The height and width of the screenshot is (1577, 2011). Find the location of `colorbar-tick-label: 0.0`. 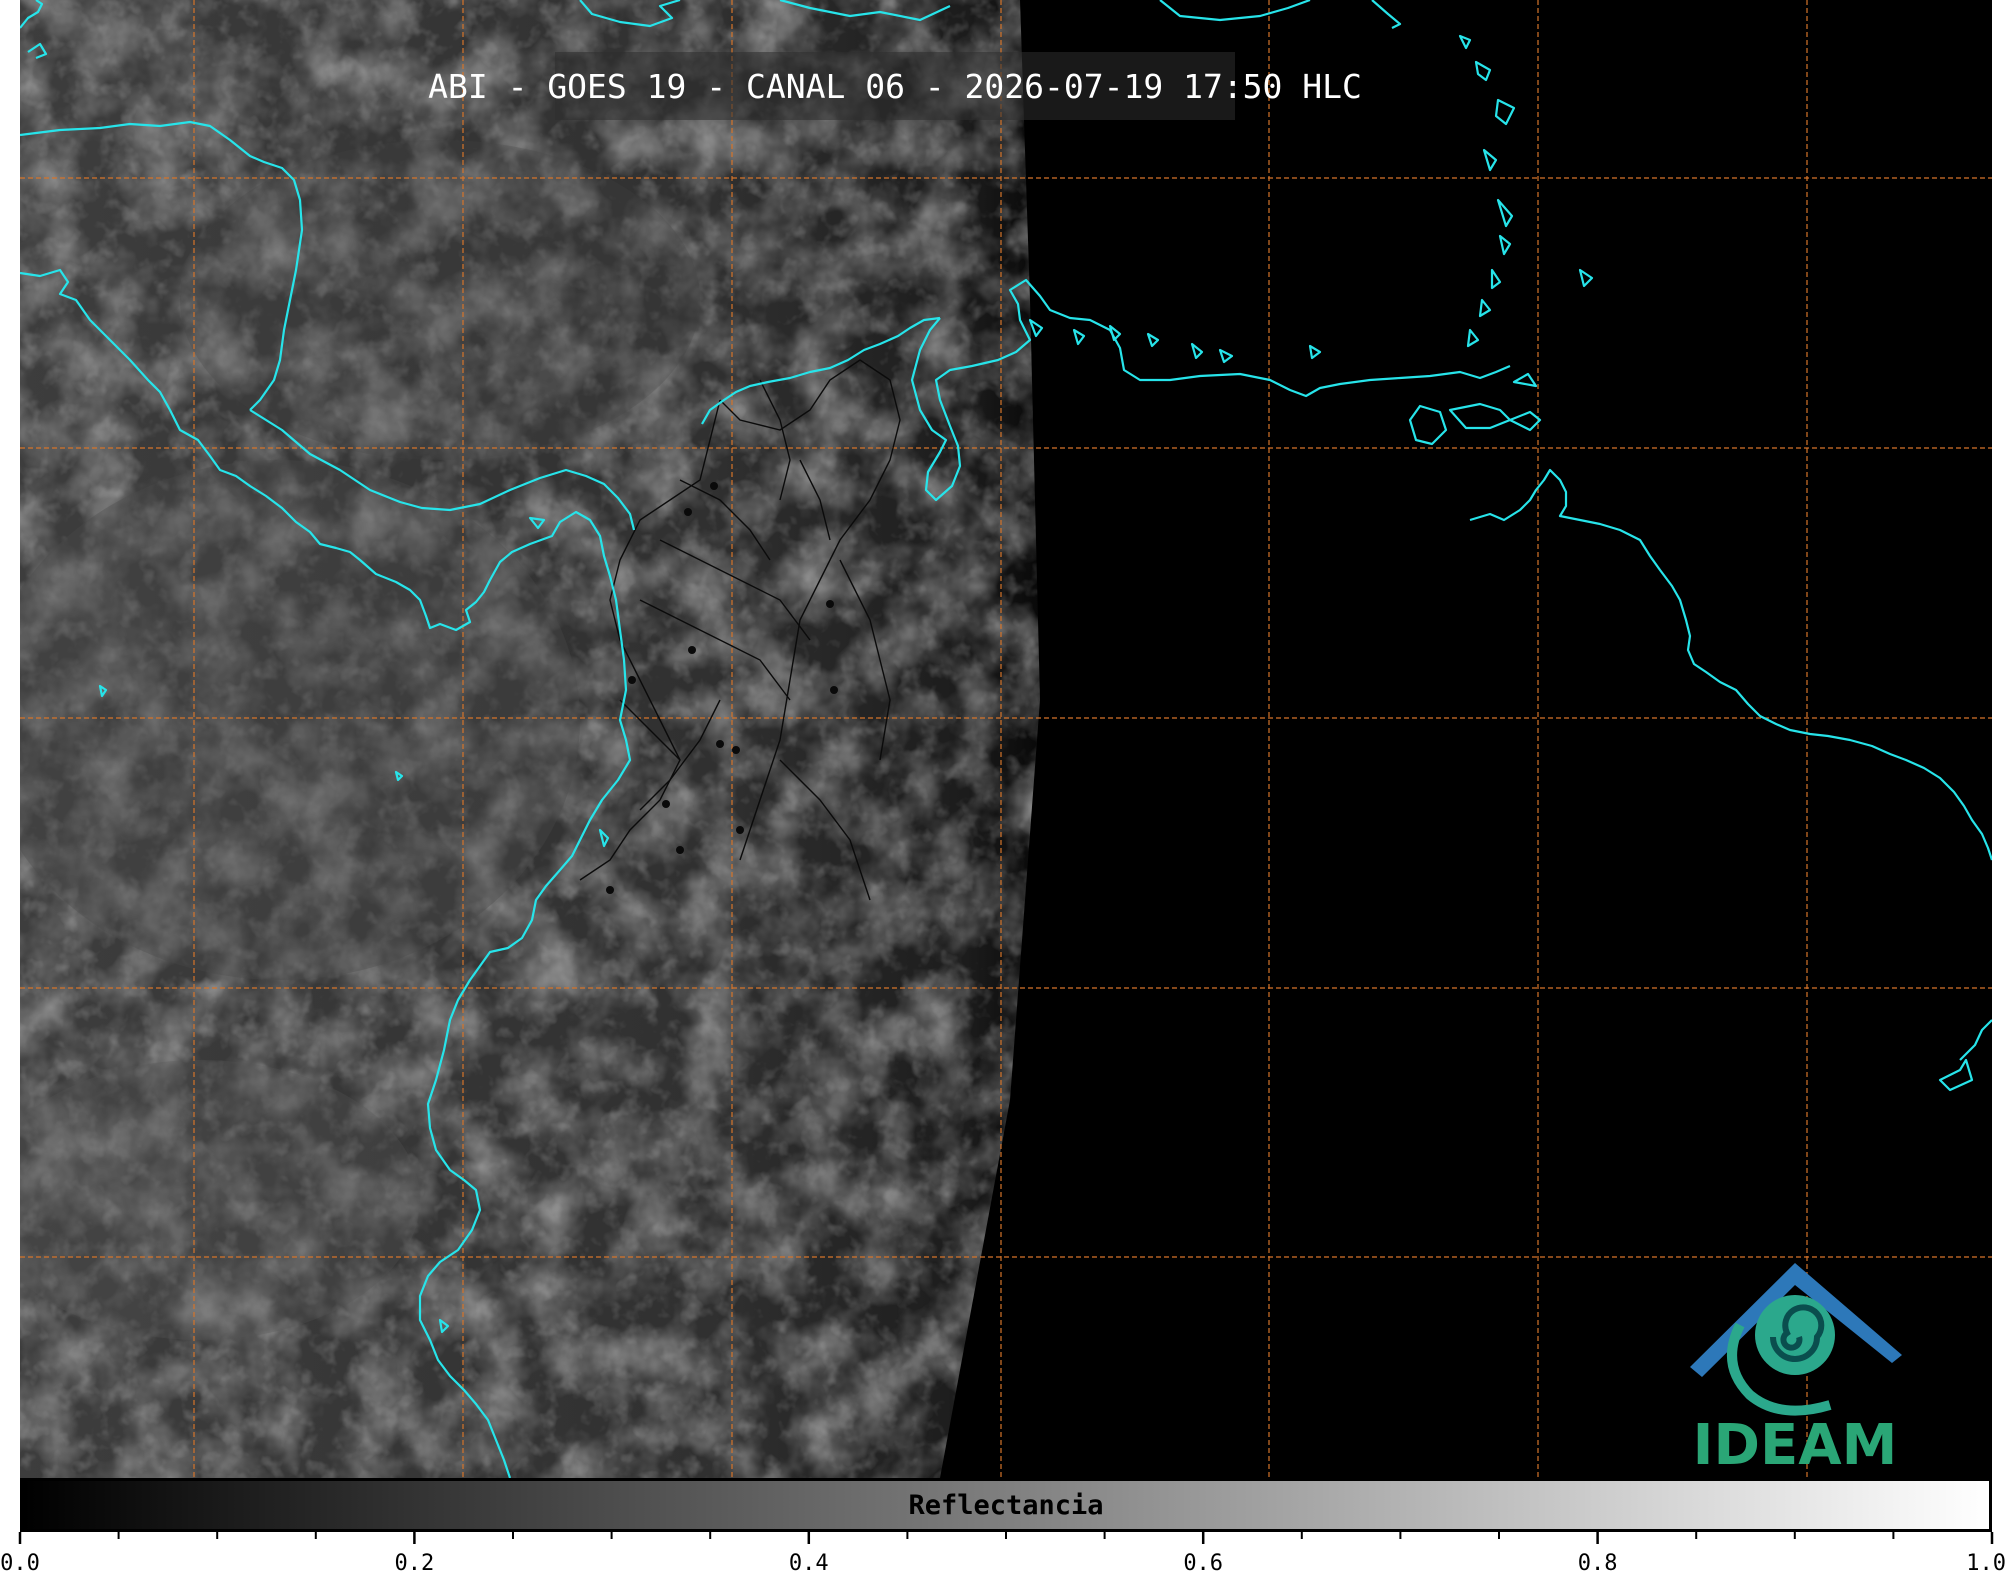

colorbar-tick-label: 0.0 is located at coordinates (20, 1563).